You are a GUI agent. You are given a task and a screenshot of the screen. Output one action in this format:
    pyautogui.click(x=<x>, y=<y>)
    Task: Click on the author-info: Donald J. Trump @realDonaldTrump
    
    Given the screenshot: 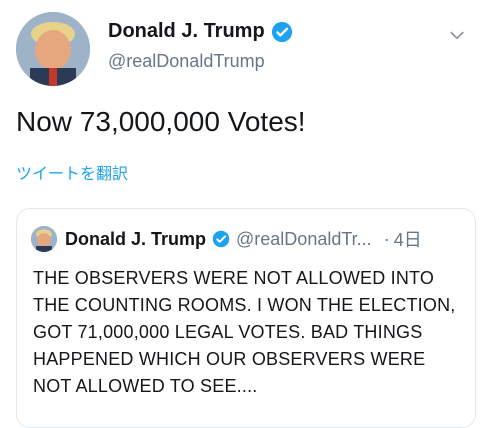 What is the action you would take?
    pyautogui.click(x=200, y=46)
    